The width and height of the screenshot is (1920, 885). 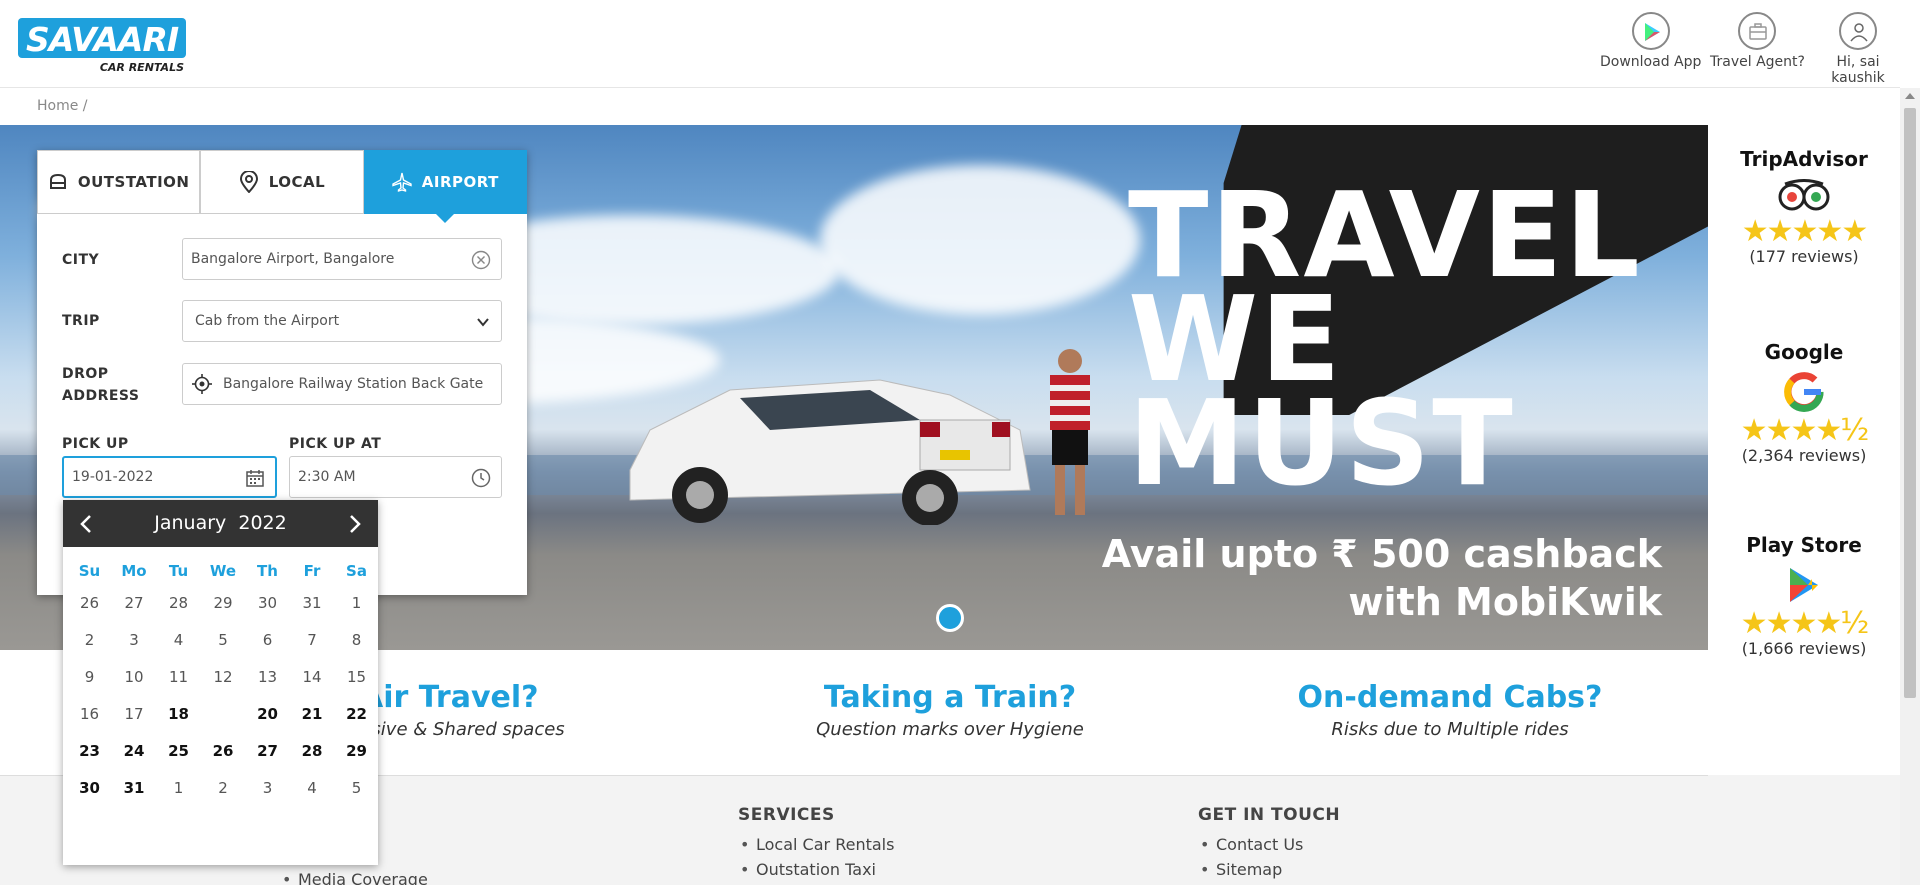 I want to click on footer-link: Local Car Rentals, so click(x=816, y=844).